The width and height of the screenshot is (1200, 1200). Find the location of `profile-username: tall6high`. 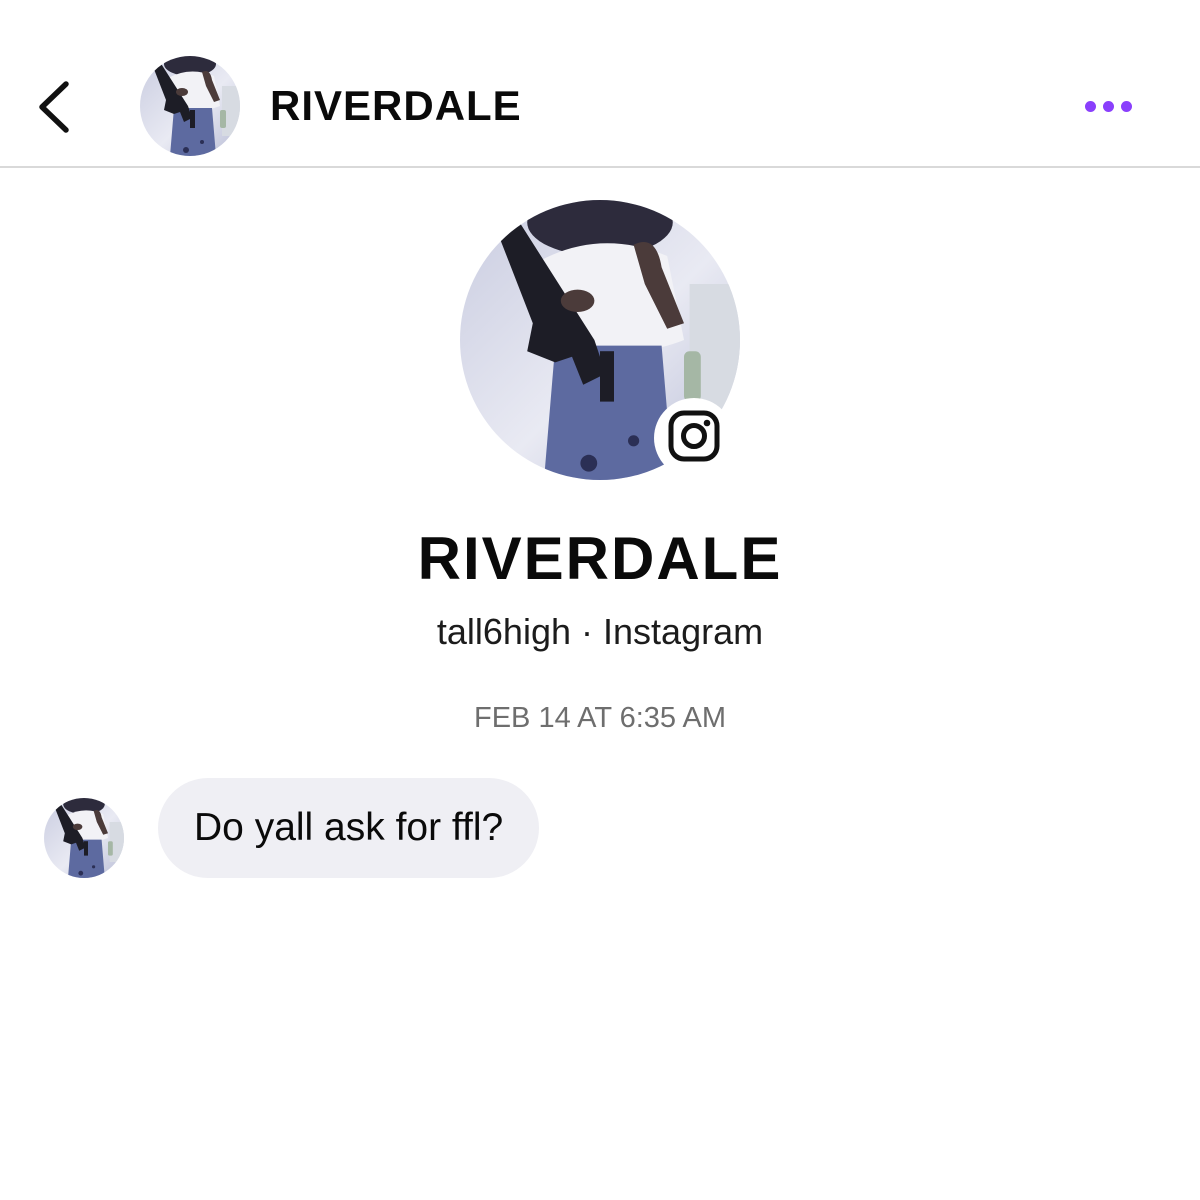

profile-username: tall6high is located at coordinates (503, 631).